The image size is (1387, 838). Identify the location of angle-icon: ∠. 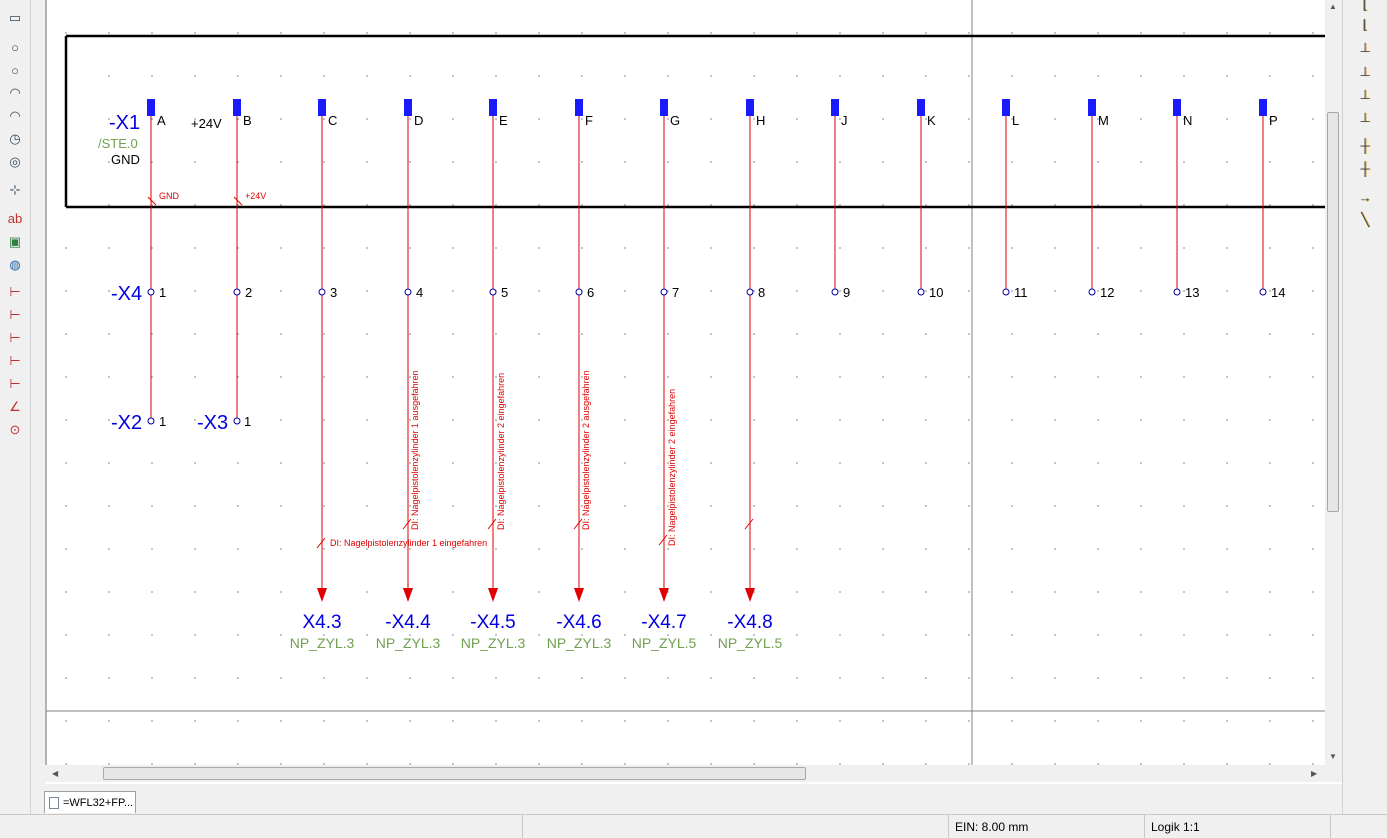
(15, 407).